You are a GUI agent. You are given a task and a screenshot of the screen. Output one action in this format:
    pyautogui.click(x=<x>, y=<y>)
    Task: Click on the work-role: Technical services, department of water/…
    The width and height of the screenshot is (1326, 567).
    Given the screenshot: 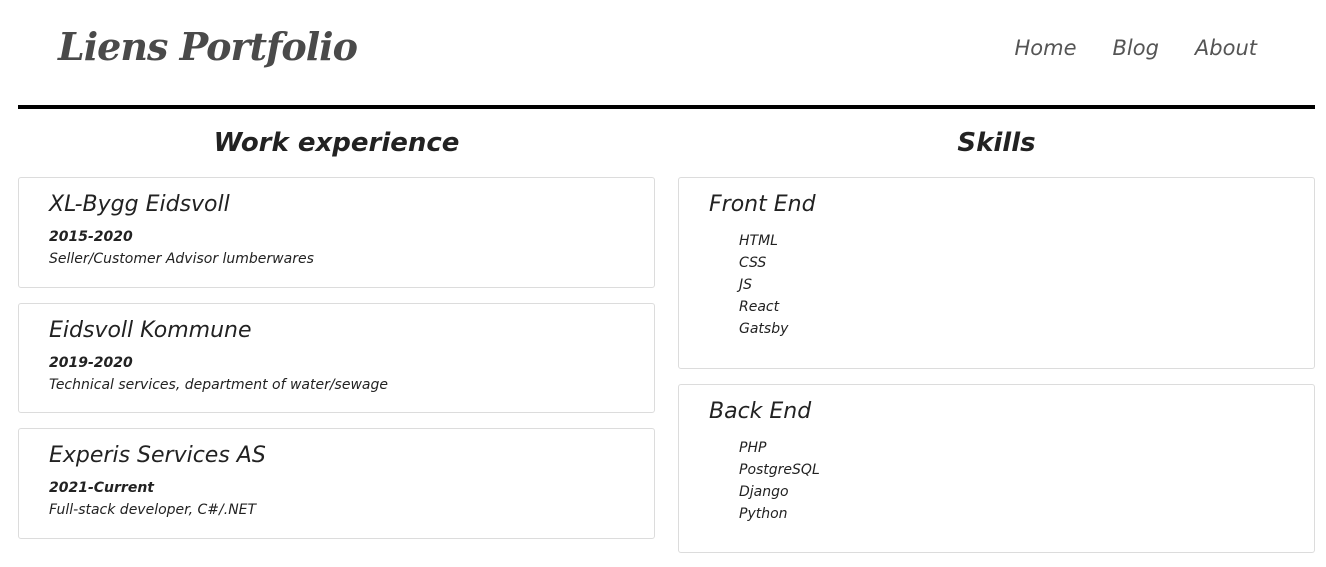 What is the action you would take?
    pyautogui.click(x=218, y=385)
    